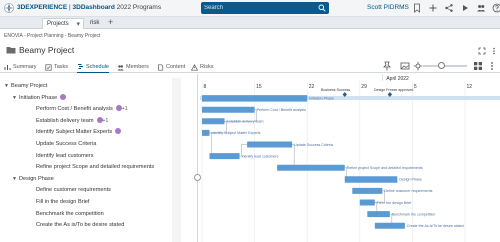 The height and width of the screenshot is (242, 500). I want to click on search-icon, so click(322, 8).